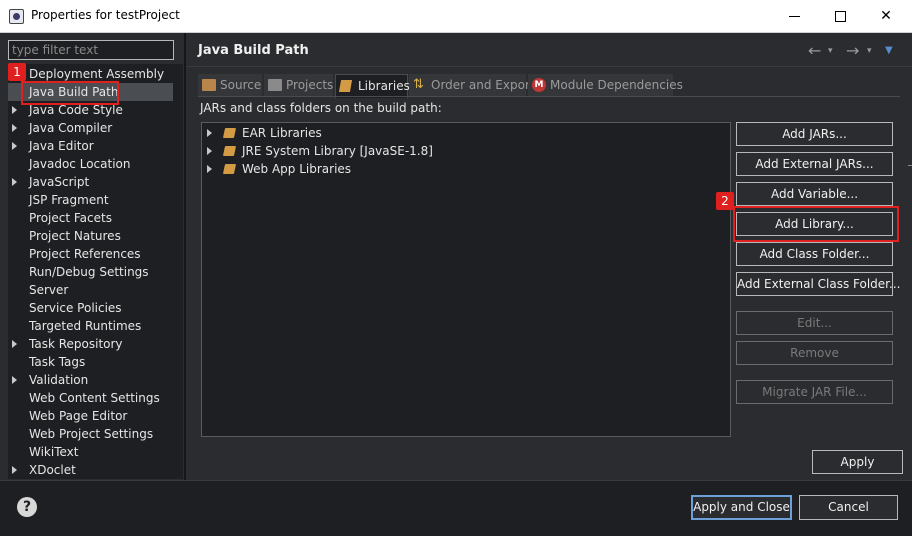  What do you see at coordinates (75, 308) in the screenshot?
I see `sidebar-item-label: Service Policies` at bounding box center [75, 308].